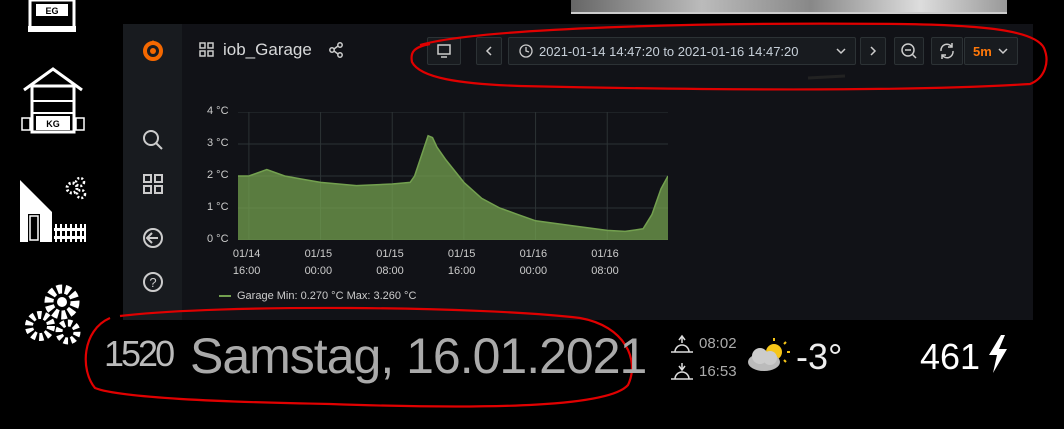 Image resolution: width=1064 pixels, height=429 pixels. Describe the element at coordinates (390, 262) in the screenshot. I see `x-tick-label: 01/15 08:00` at that location.